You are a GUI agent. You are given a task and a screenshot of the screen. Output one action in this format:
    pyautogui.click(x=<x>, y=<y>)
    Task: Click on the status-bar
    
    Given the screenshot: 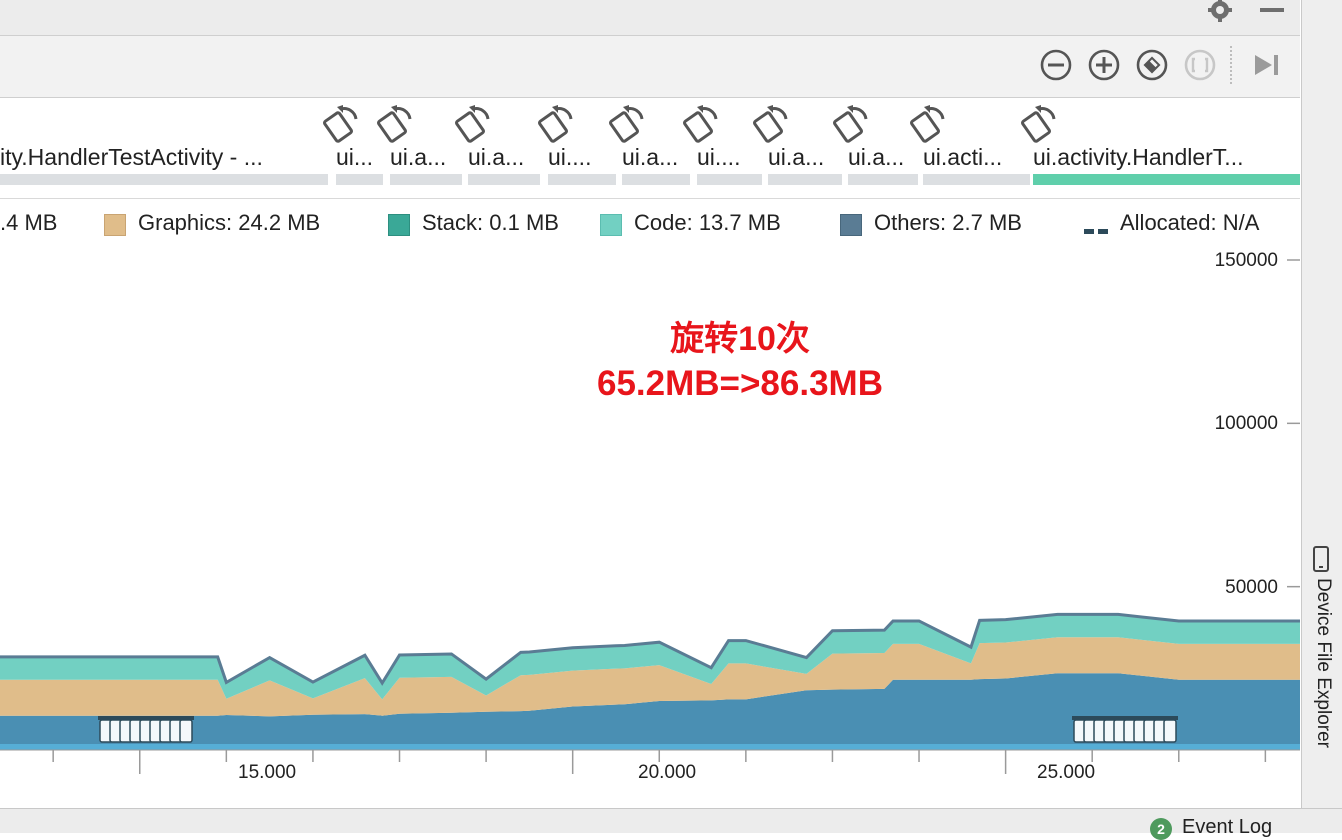 What is the action you would take?
    pyautogui.click(x=671, y=820)
    